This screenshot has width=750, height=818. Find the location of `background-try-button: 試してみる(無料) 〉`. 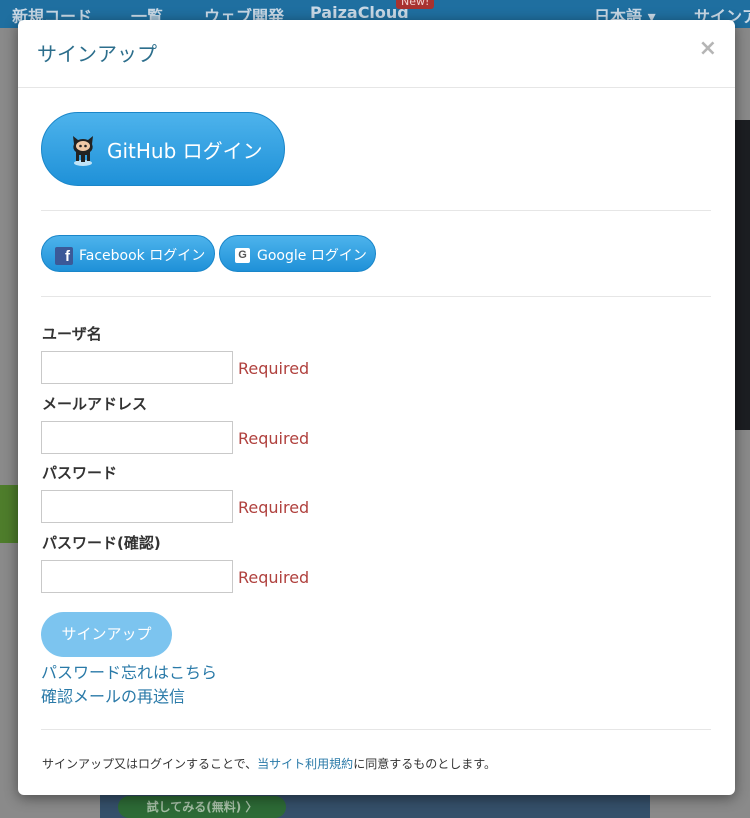

background-try-button: 試してみる(無料) 〉 is located at coordinates (202, 807).